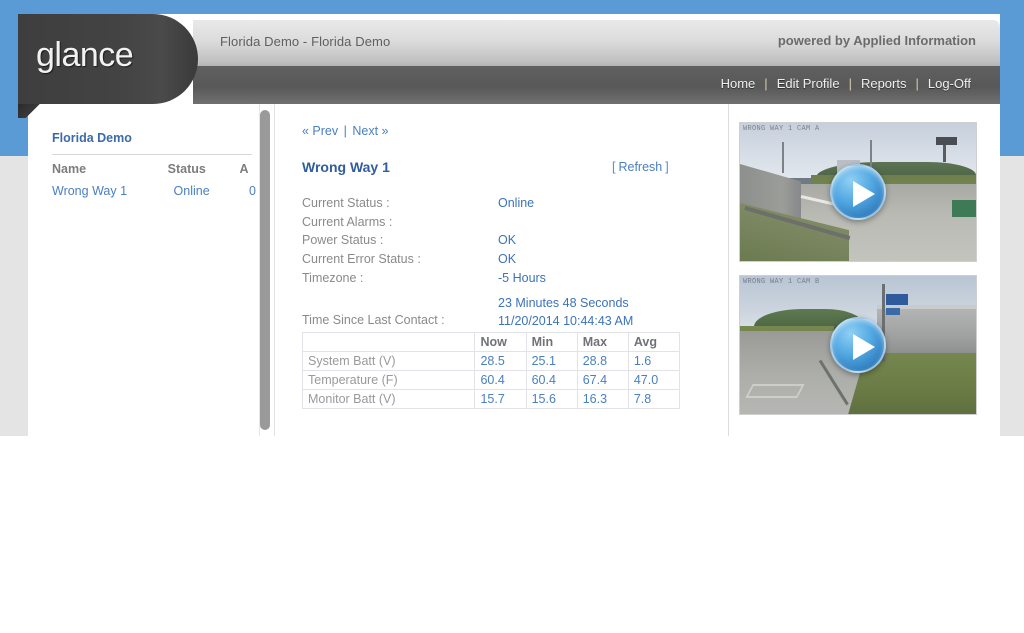  What do you see at coordinates (370, 131) in the screenshot?
I see `next-link: Next »` at bounding box center [370, 131].